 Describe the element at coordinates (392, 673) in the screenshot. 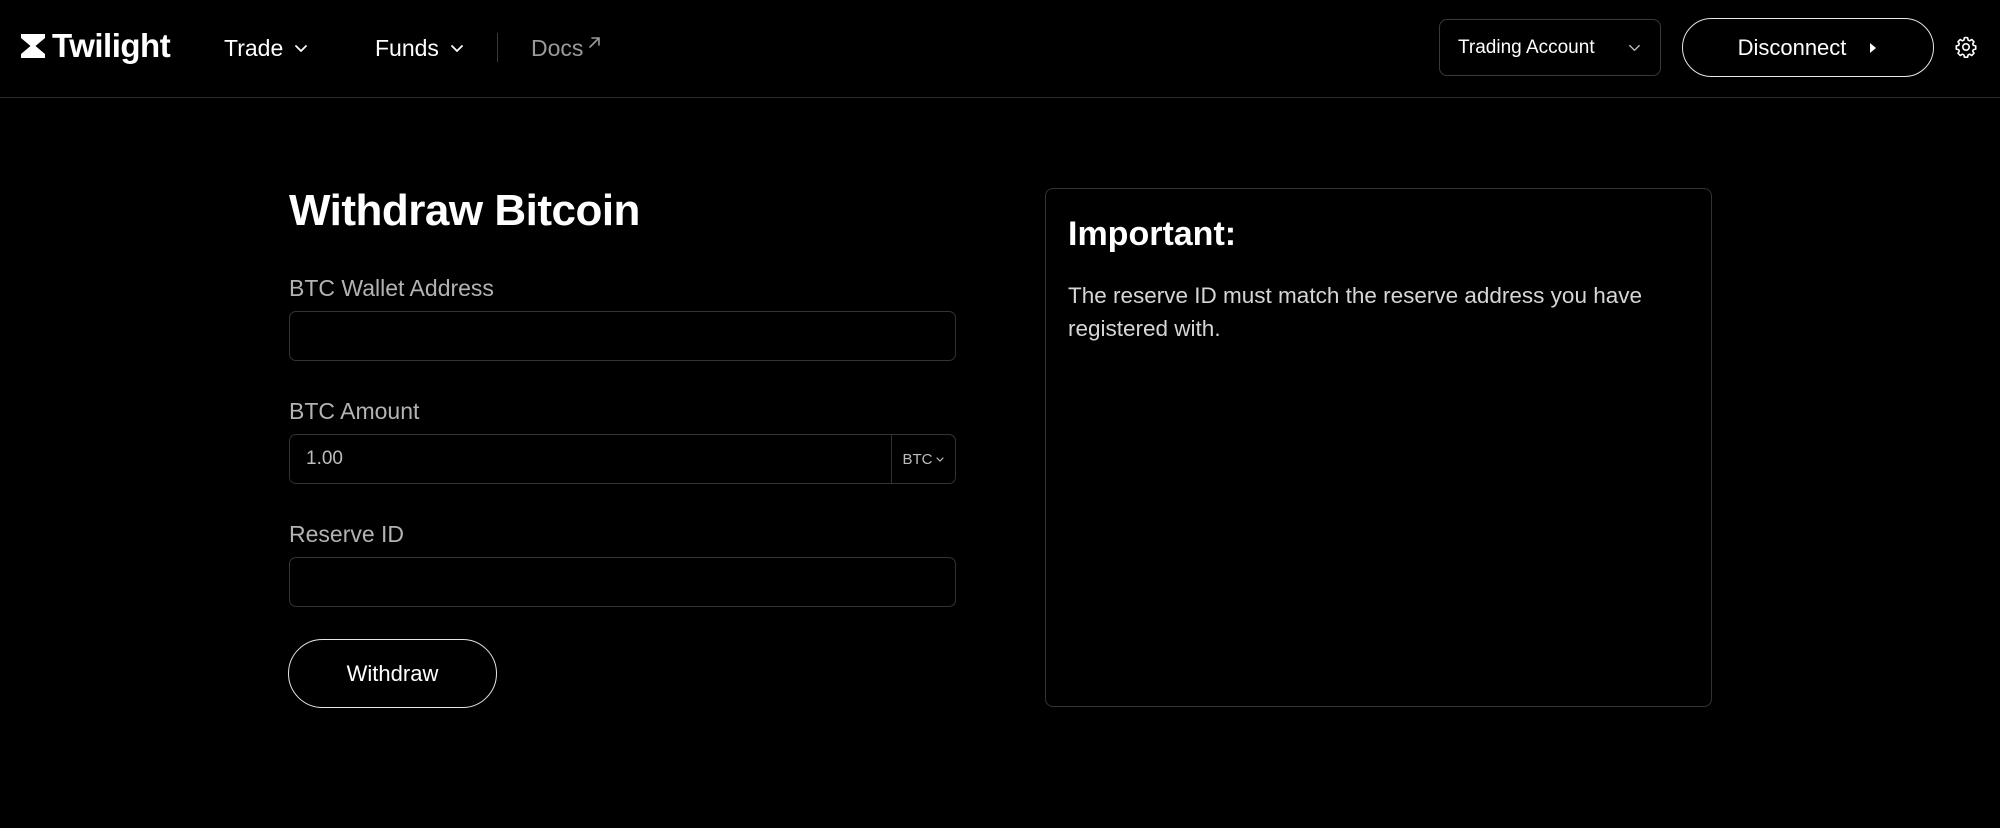

I see `withdraw-button: Withdraw` at that location.